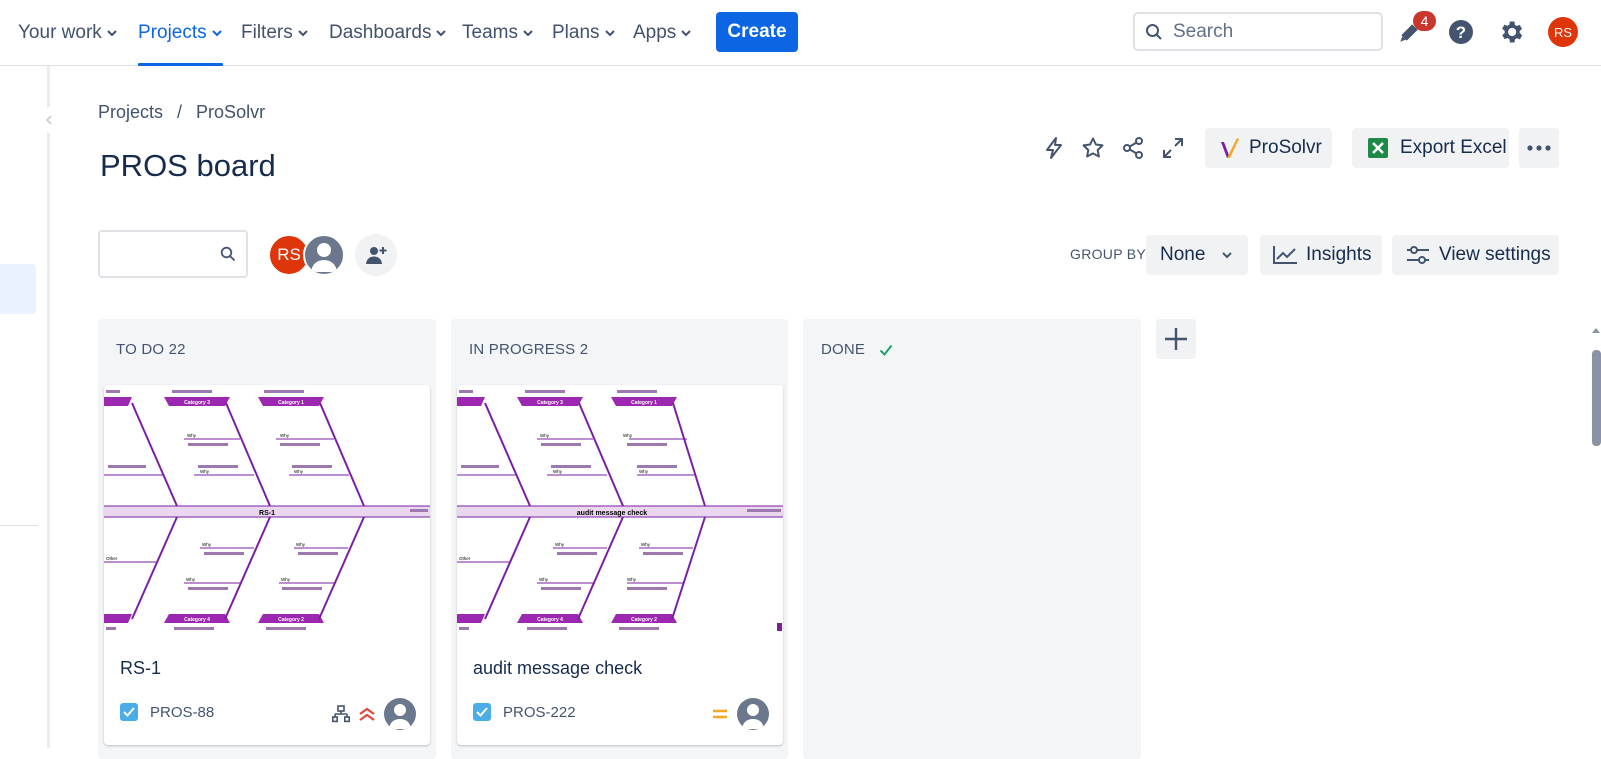  What do you see at coordinates (539, 712) in the screenshot?
I see `issue-key: PROS-222` at bounding box center [539, 712].